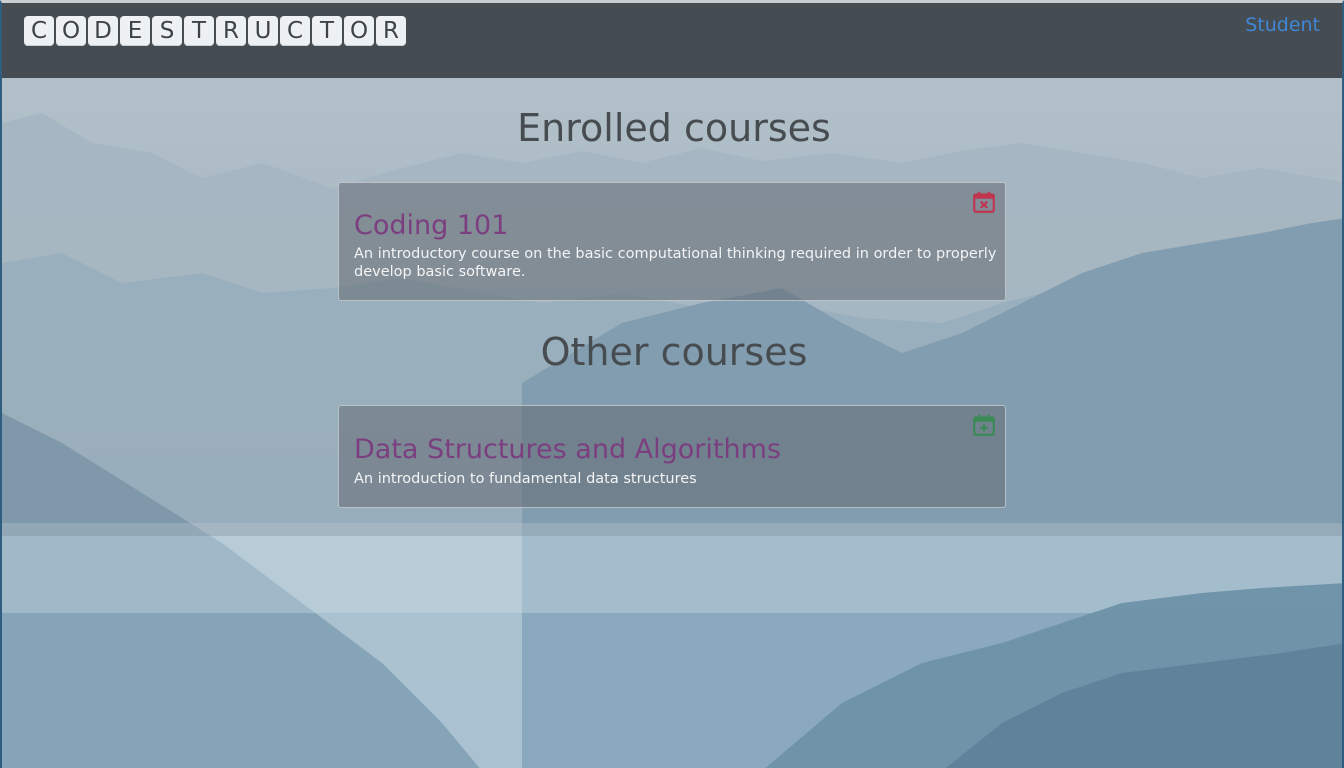  Describe the element at coordinates (103, 31) in the screenshot. I see `logo-letter-tile: D` at that location.